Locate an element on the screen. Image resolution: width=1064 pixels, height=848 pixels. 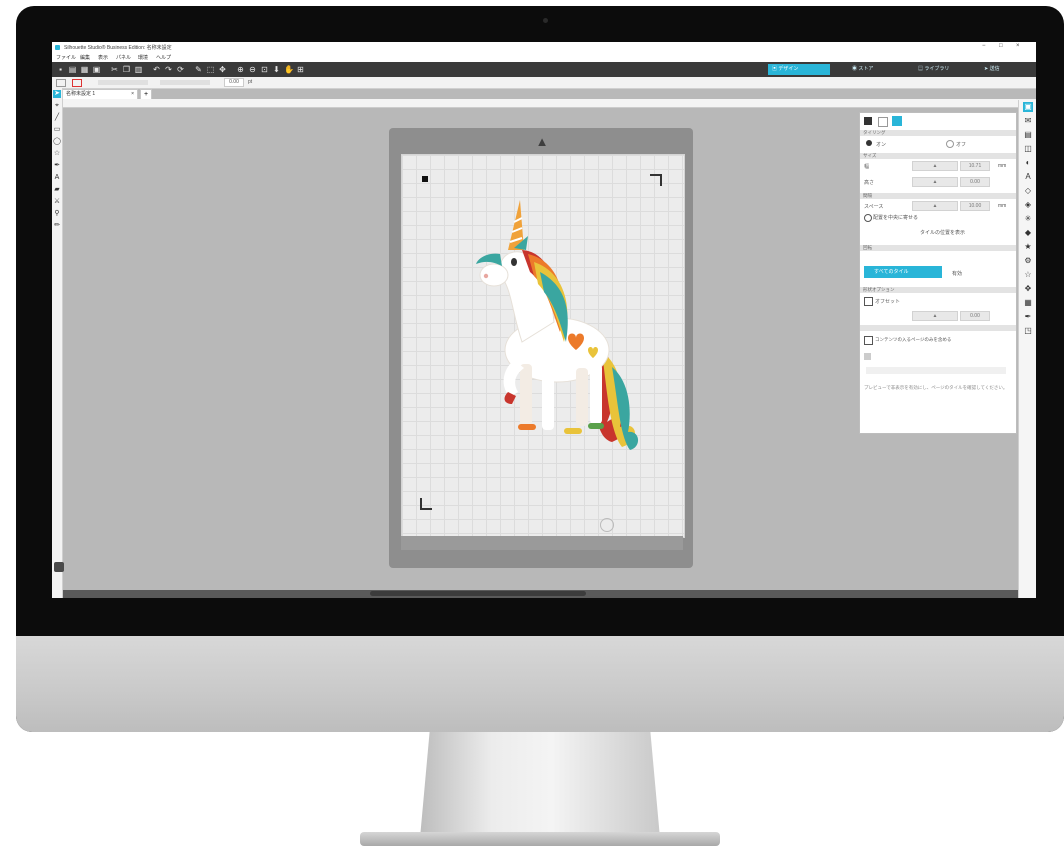
line-weight-dropdown is located at coordinates (185, 82).